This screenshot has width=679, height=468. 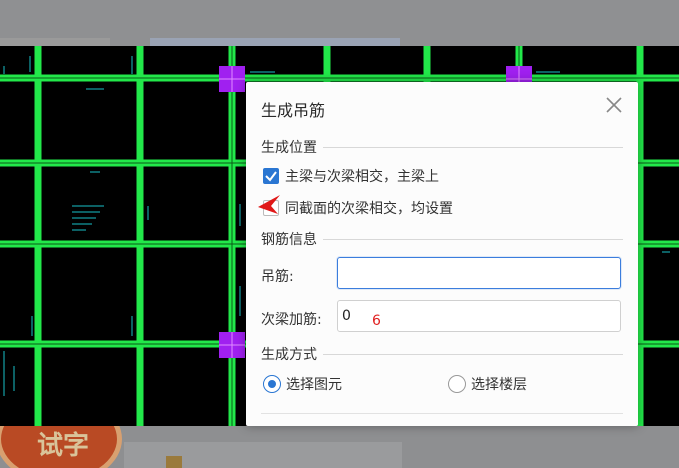 I want to click on radio-label: 选择图元, so click(x=314, y=385).